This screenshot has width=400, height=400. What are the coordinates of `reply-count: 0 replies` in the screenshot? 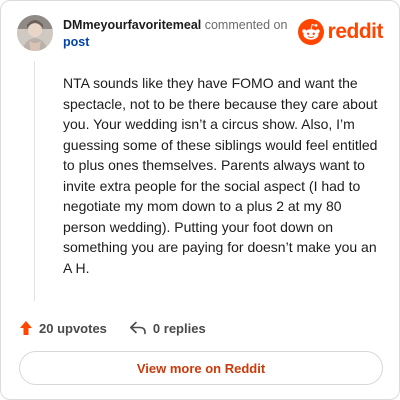 It's located at (179, 328).